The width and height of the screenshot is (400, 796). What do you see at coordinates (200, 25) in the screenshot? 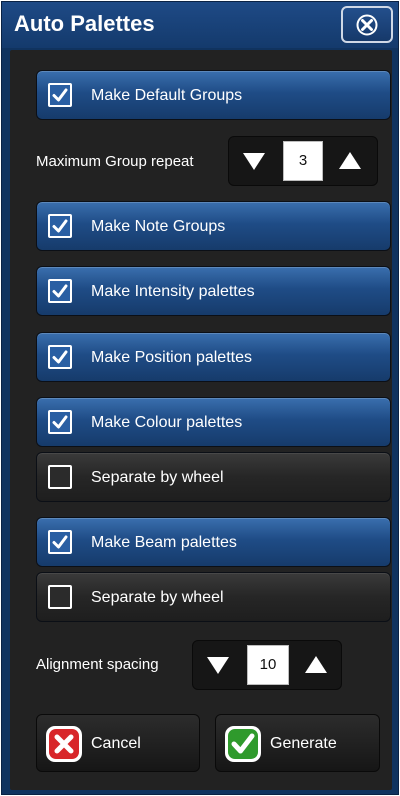
I see `title-bar: Auto Palettes` at bounding box center [200, 25].